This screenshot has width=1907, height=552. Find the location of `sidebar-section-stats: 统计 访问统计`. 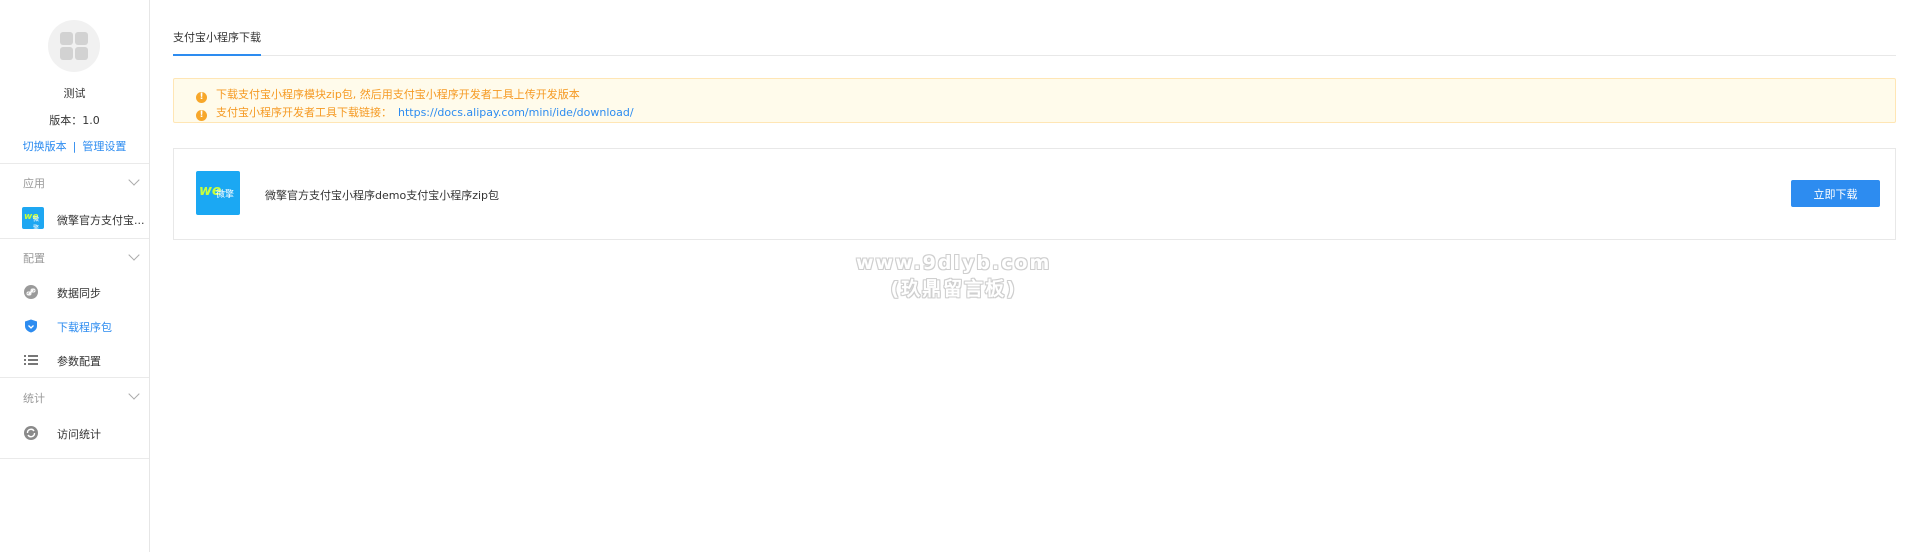

sidebar-section-stats: 统计 访问统计 is located at coordinates (74, 418).